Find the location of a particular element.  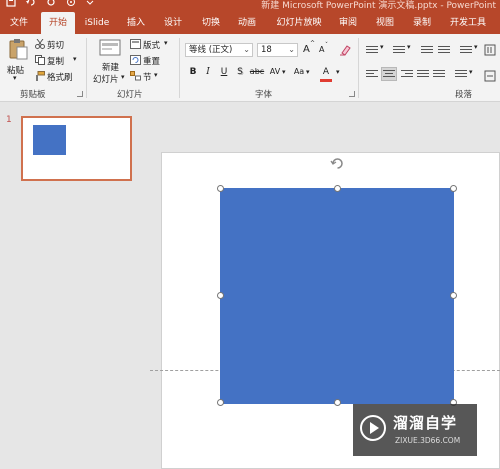

copy-button: 复制 is located at coordinates (55, 61).